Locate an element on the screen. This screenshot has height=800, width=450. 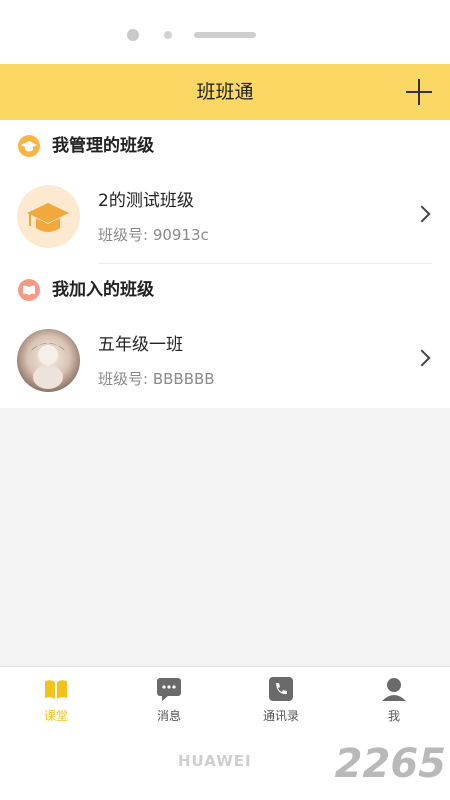
class-name: 五年级一班 is located at coordinates (140, 345).